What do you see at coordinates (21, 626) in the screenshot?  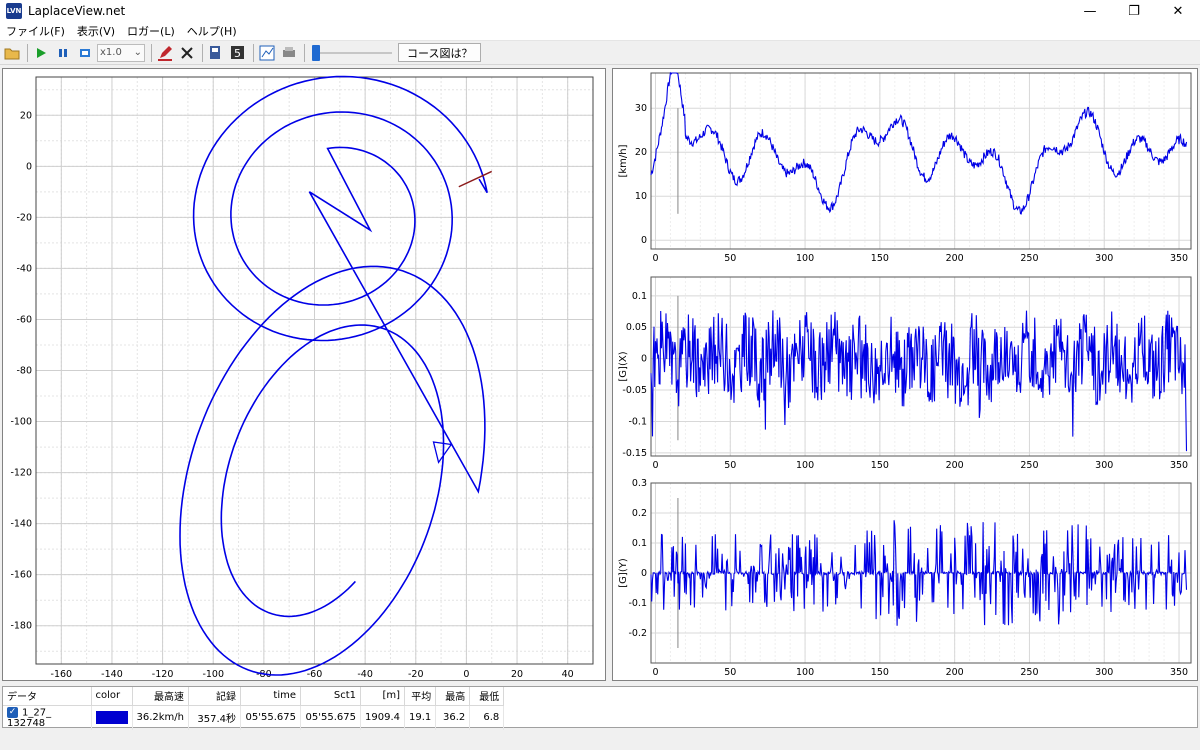 I see `y-tick-label: -180` at bounding box center [21, 626].